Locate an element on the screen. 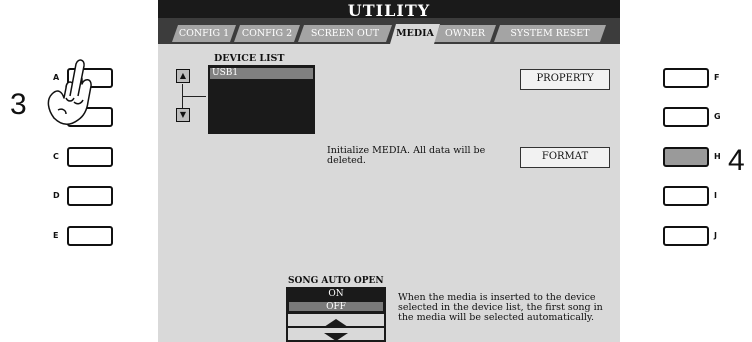 Image resolution: width=752 pixels, height=342 pixels. button-h is located at coordinates (686, 157).